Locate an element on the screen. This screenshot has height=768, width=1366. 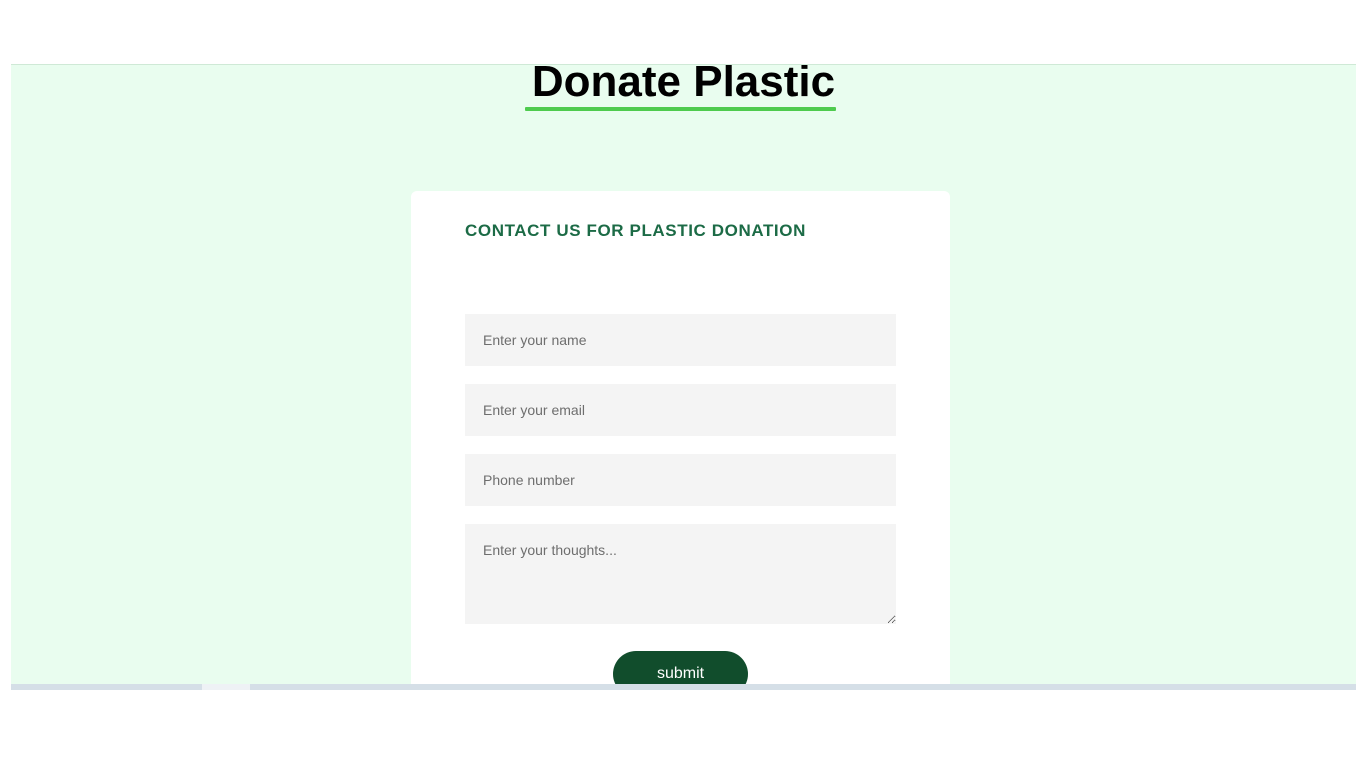
phone-input is located at coordinates (680, 480).